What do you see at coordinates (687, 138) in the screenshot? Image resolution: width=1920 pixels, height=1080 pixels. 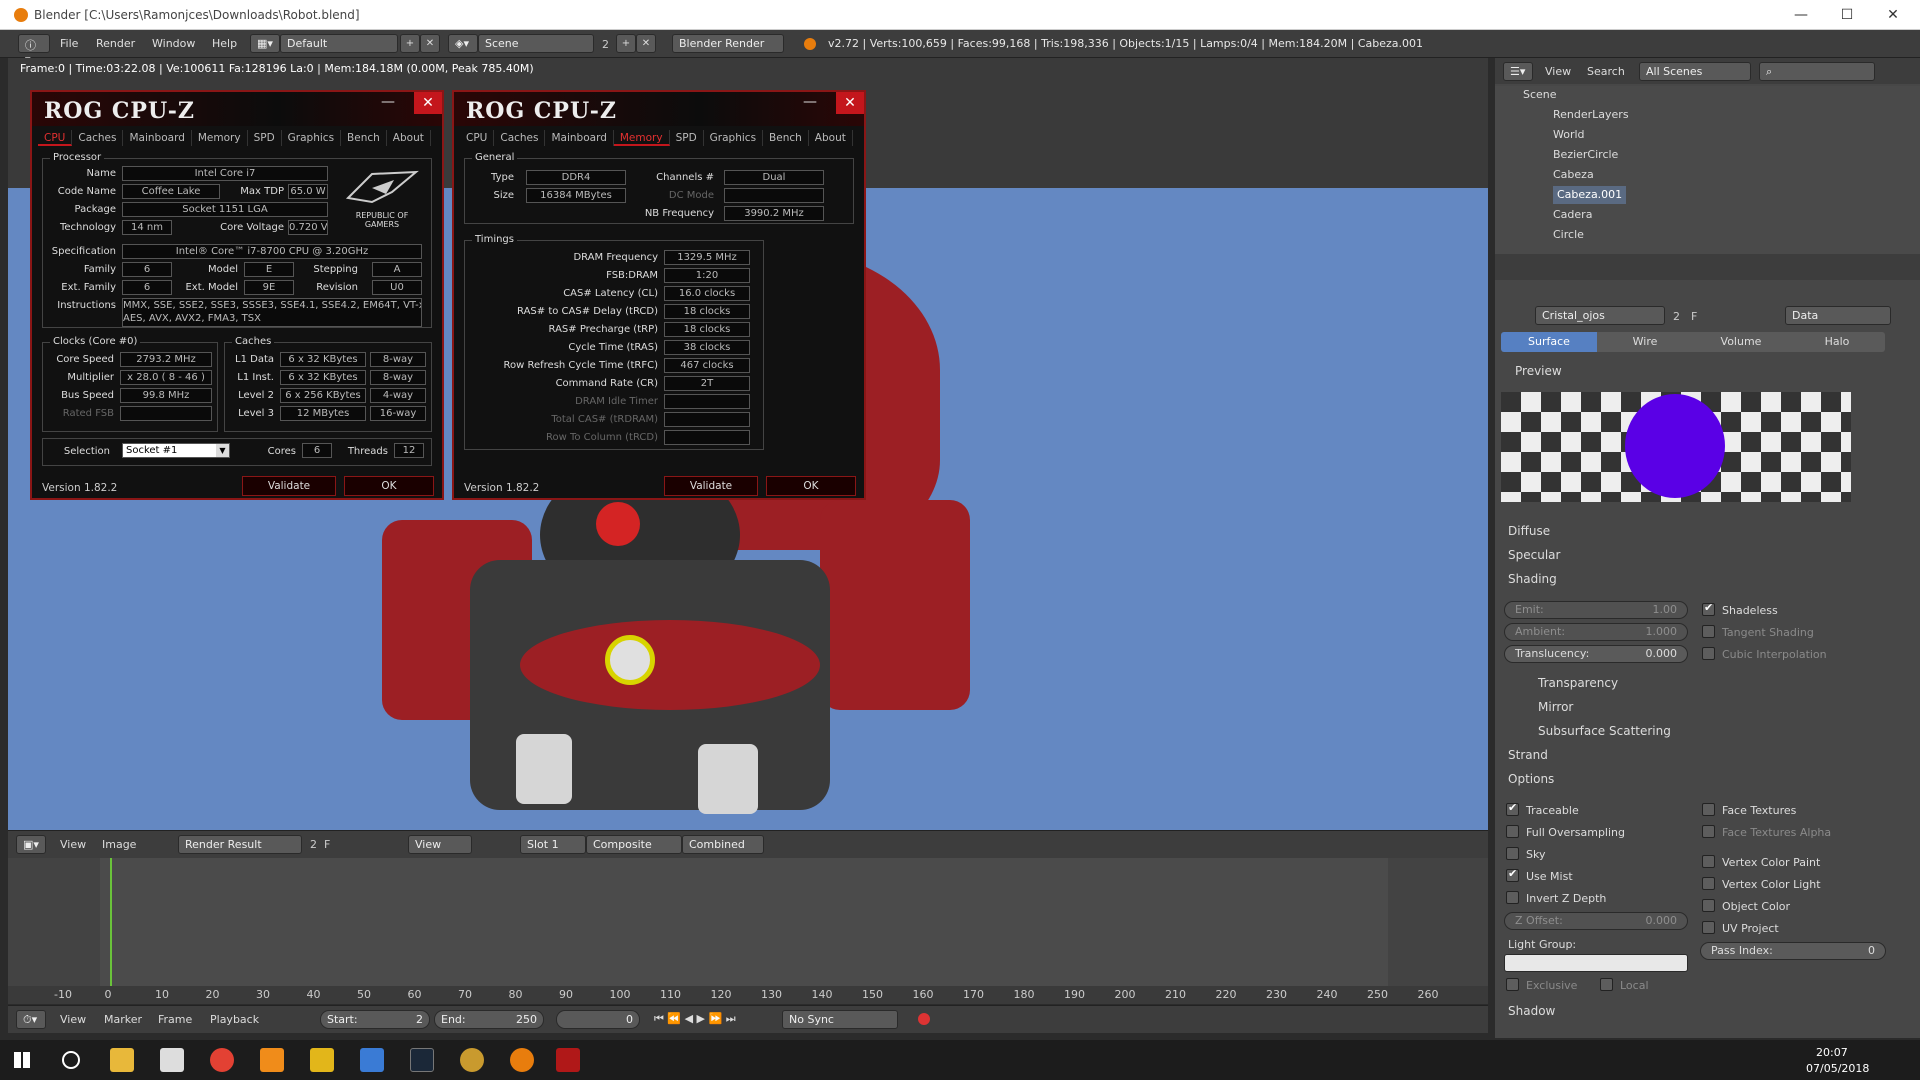 I see `tab-spd: SPD` at bounding box center [687, 138].